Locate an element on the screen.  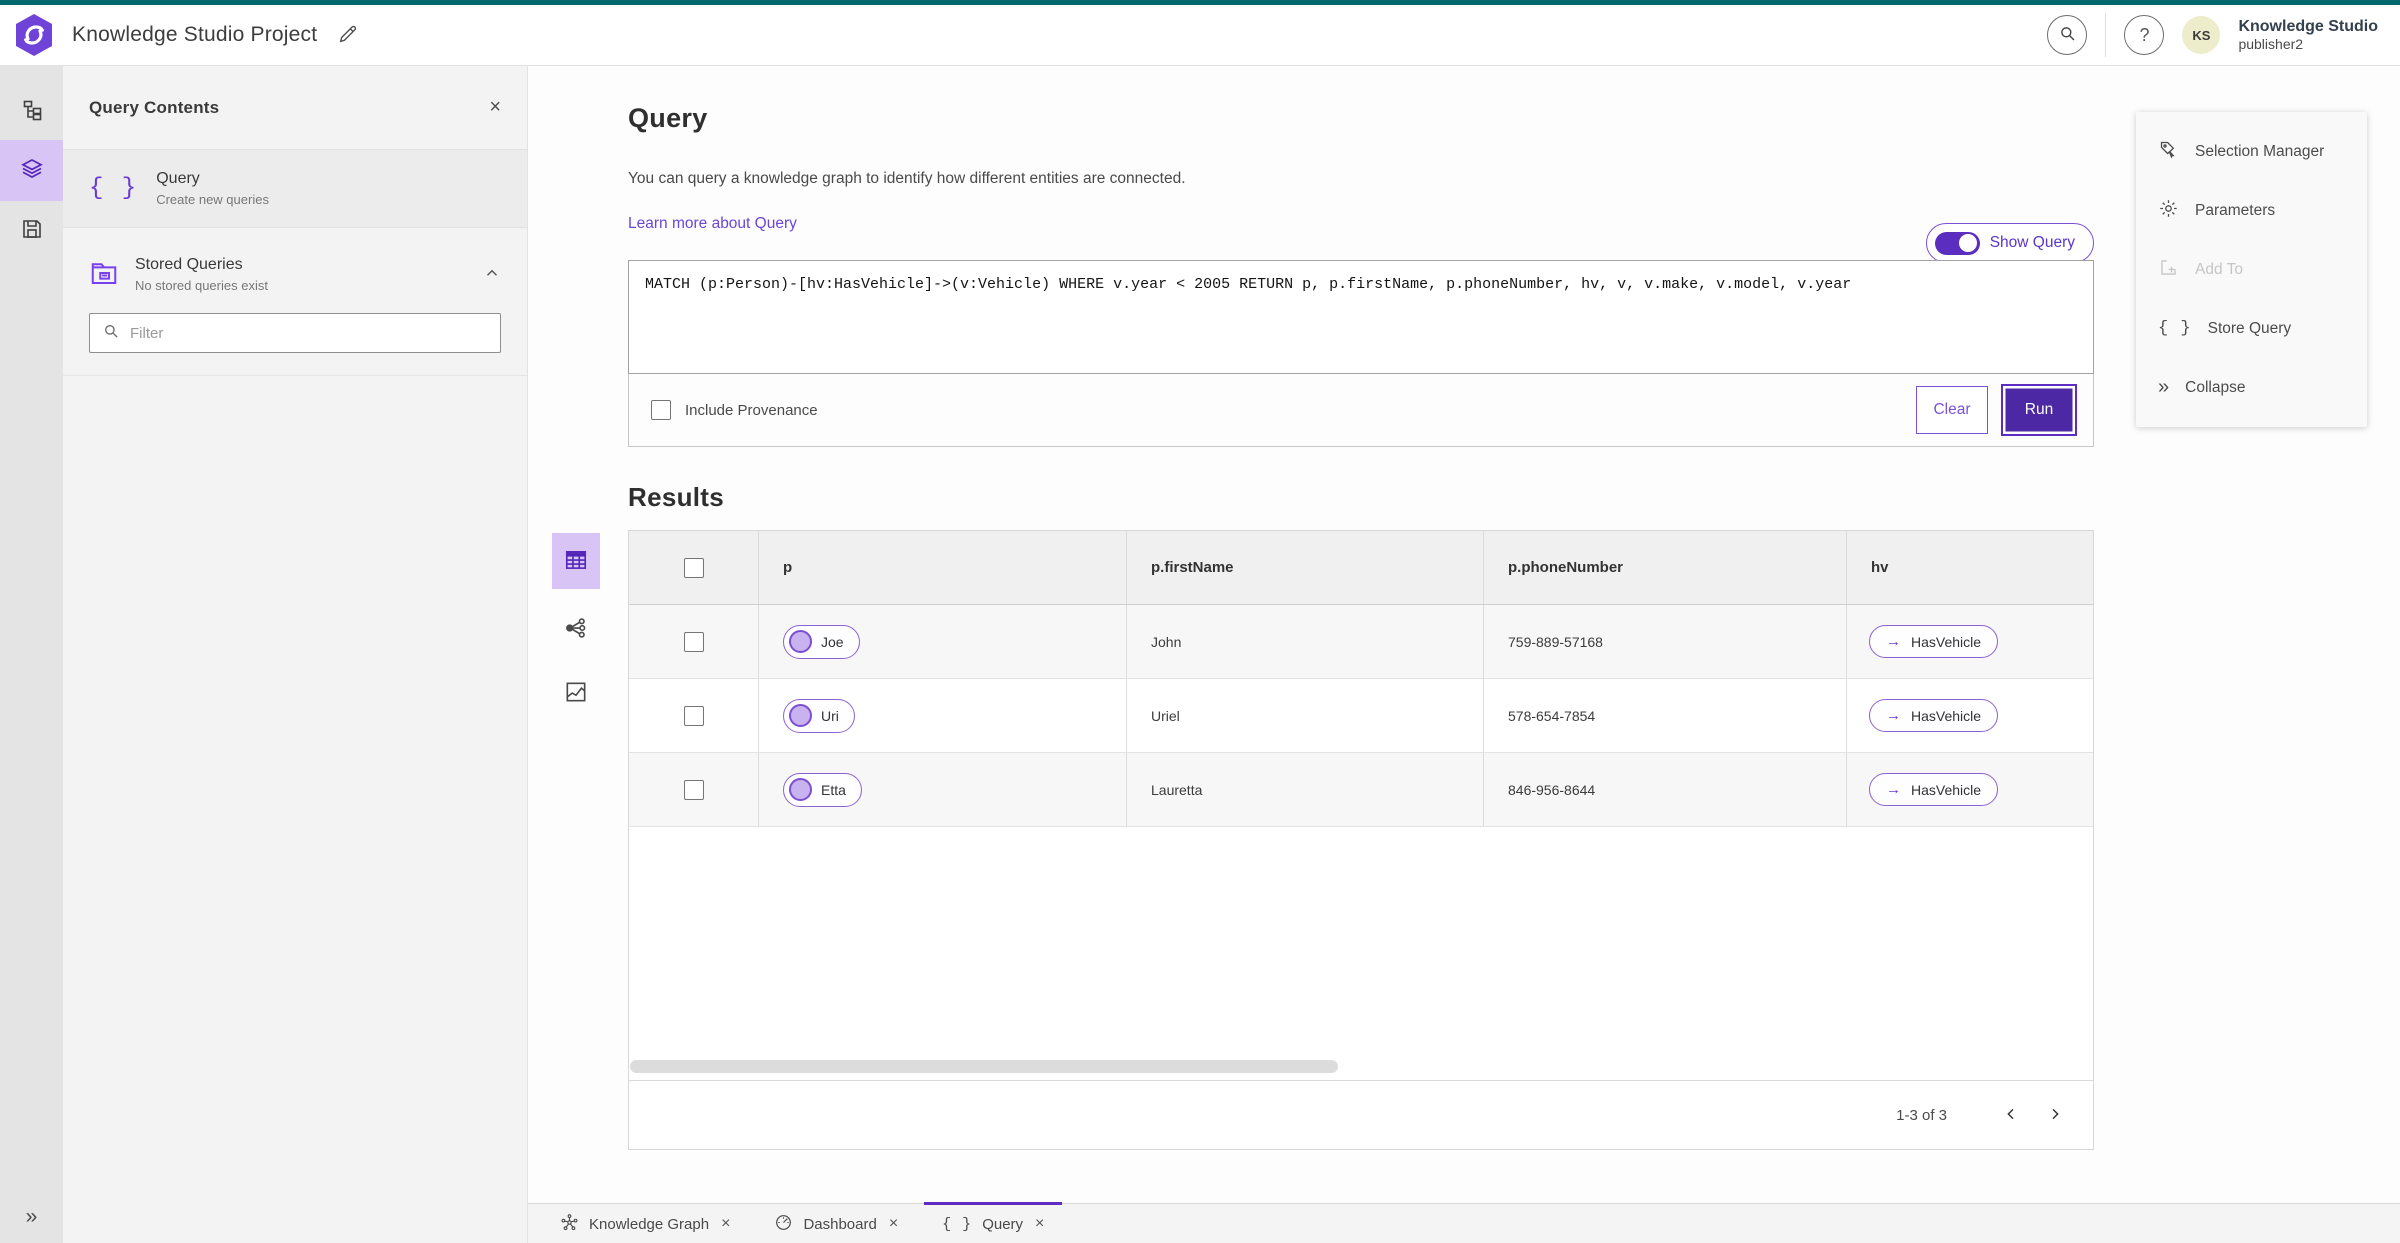
rail-item-layers is located at coordinates (31, 170).